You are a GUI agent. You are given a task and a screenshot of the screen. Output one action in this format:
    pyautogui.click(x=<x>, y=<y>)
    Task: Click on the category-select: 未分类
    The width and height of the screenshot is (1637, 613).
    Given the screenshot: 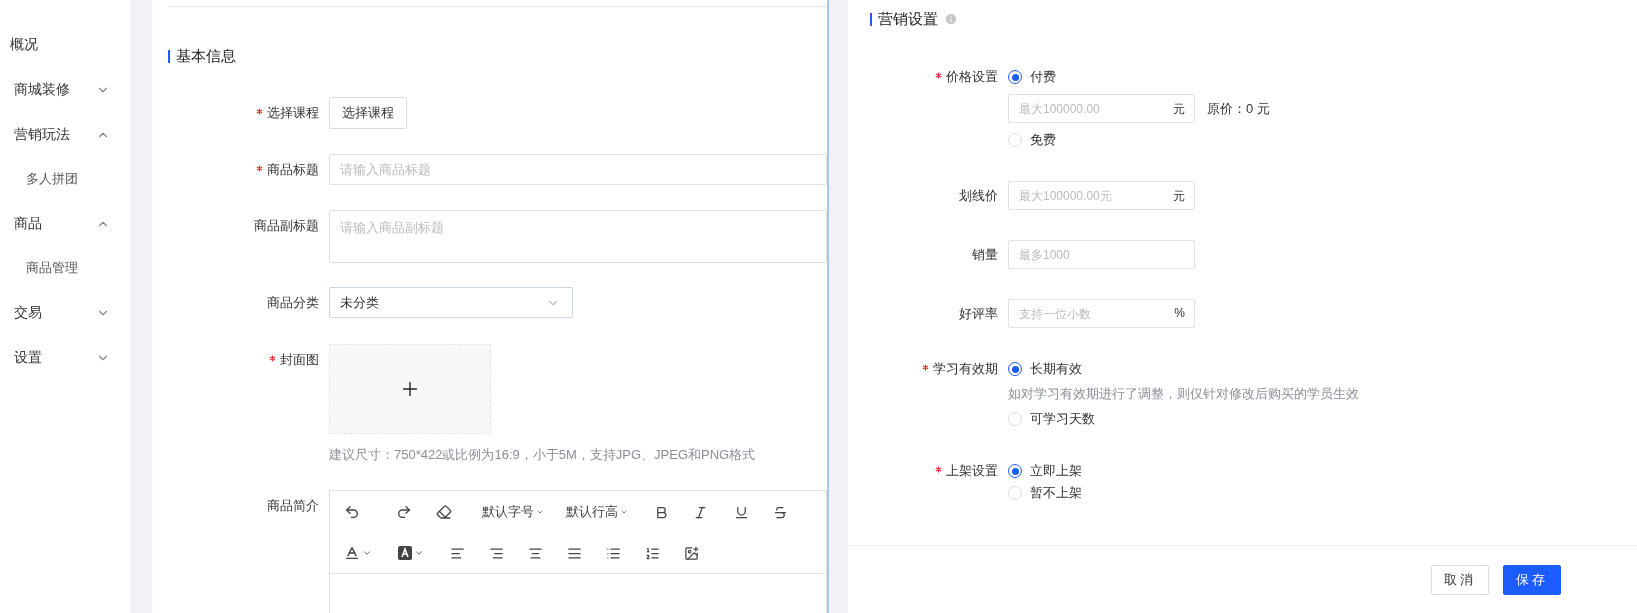 What is the action you would take?
    pyautogui.click(x=451, y=302)
    